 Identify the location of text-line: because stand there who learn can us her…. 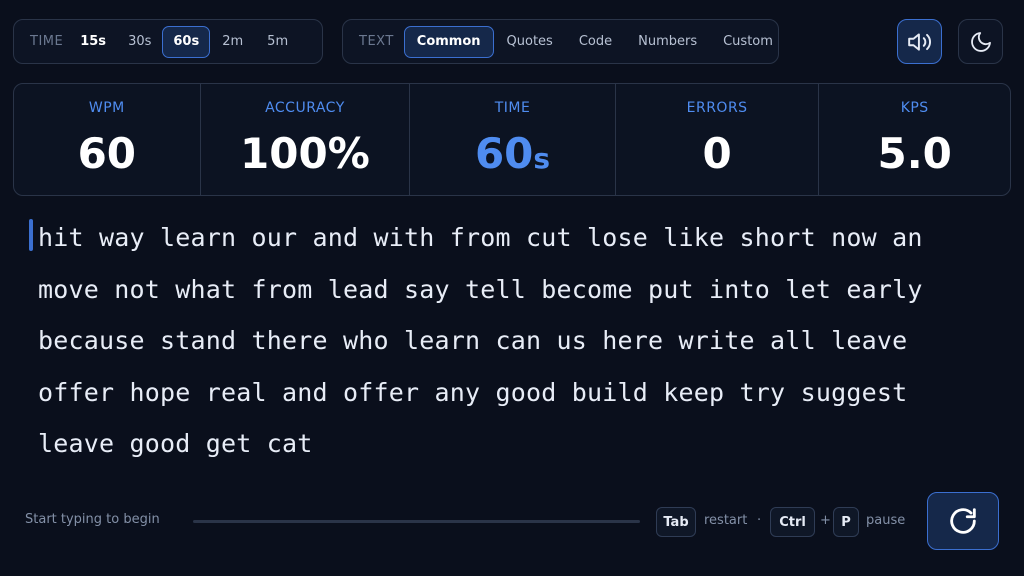
(473, 340).